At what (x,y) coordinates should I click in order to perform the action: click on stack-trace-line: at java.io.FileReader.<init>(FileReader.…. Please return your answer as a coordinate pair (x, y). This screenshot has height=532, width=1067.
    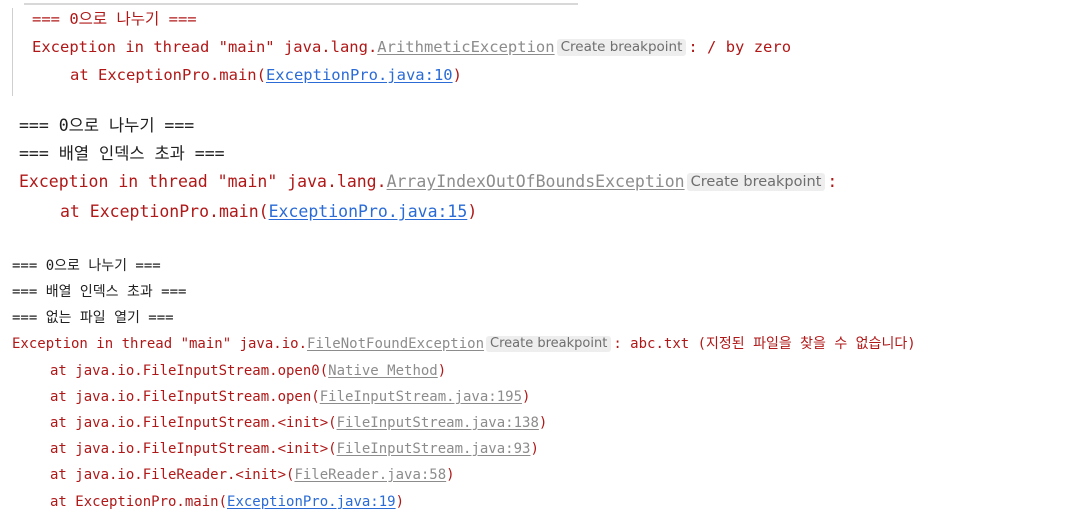
    Looking at the image, I should click on (252, 475).